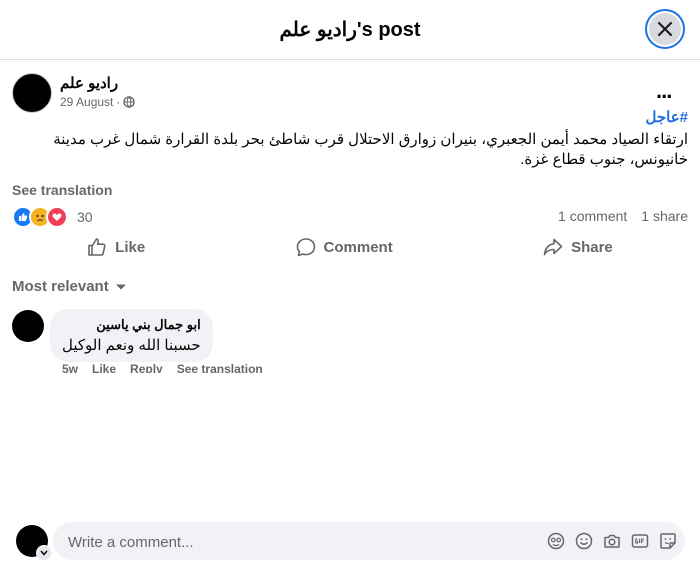 The width and height of the screenshot is (700, 577). Describe the element at coordinates (129, 102) in the screenshot. I see `globe-icon` at that location.